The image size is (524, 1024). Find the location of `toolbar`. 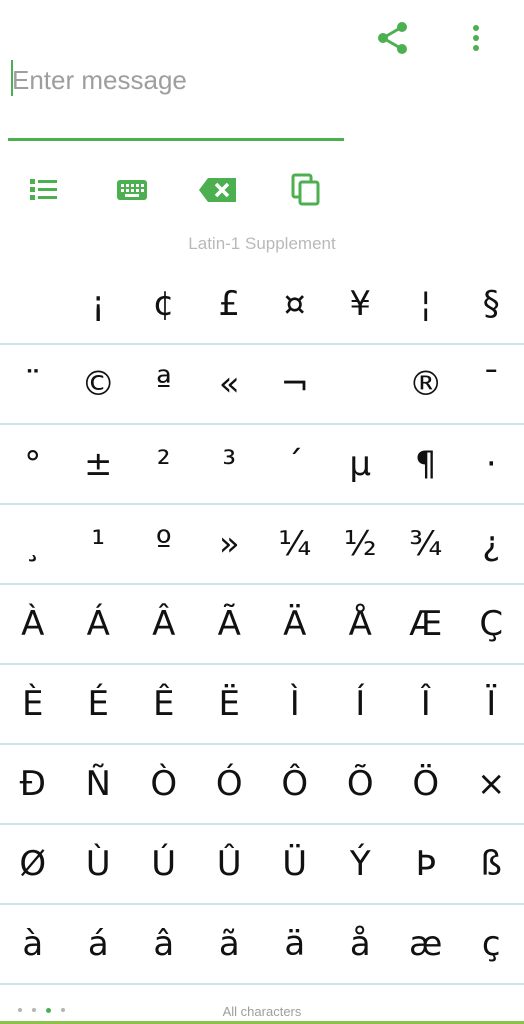

toolbar is located at coordinates (262, 191).